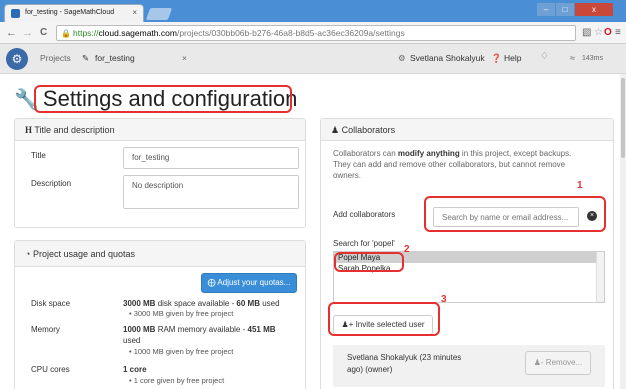  I want to click on close-window-button: x, so click(594, 9).